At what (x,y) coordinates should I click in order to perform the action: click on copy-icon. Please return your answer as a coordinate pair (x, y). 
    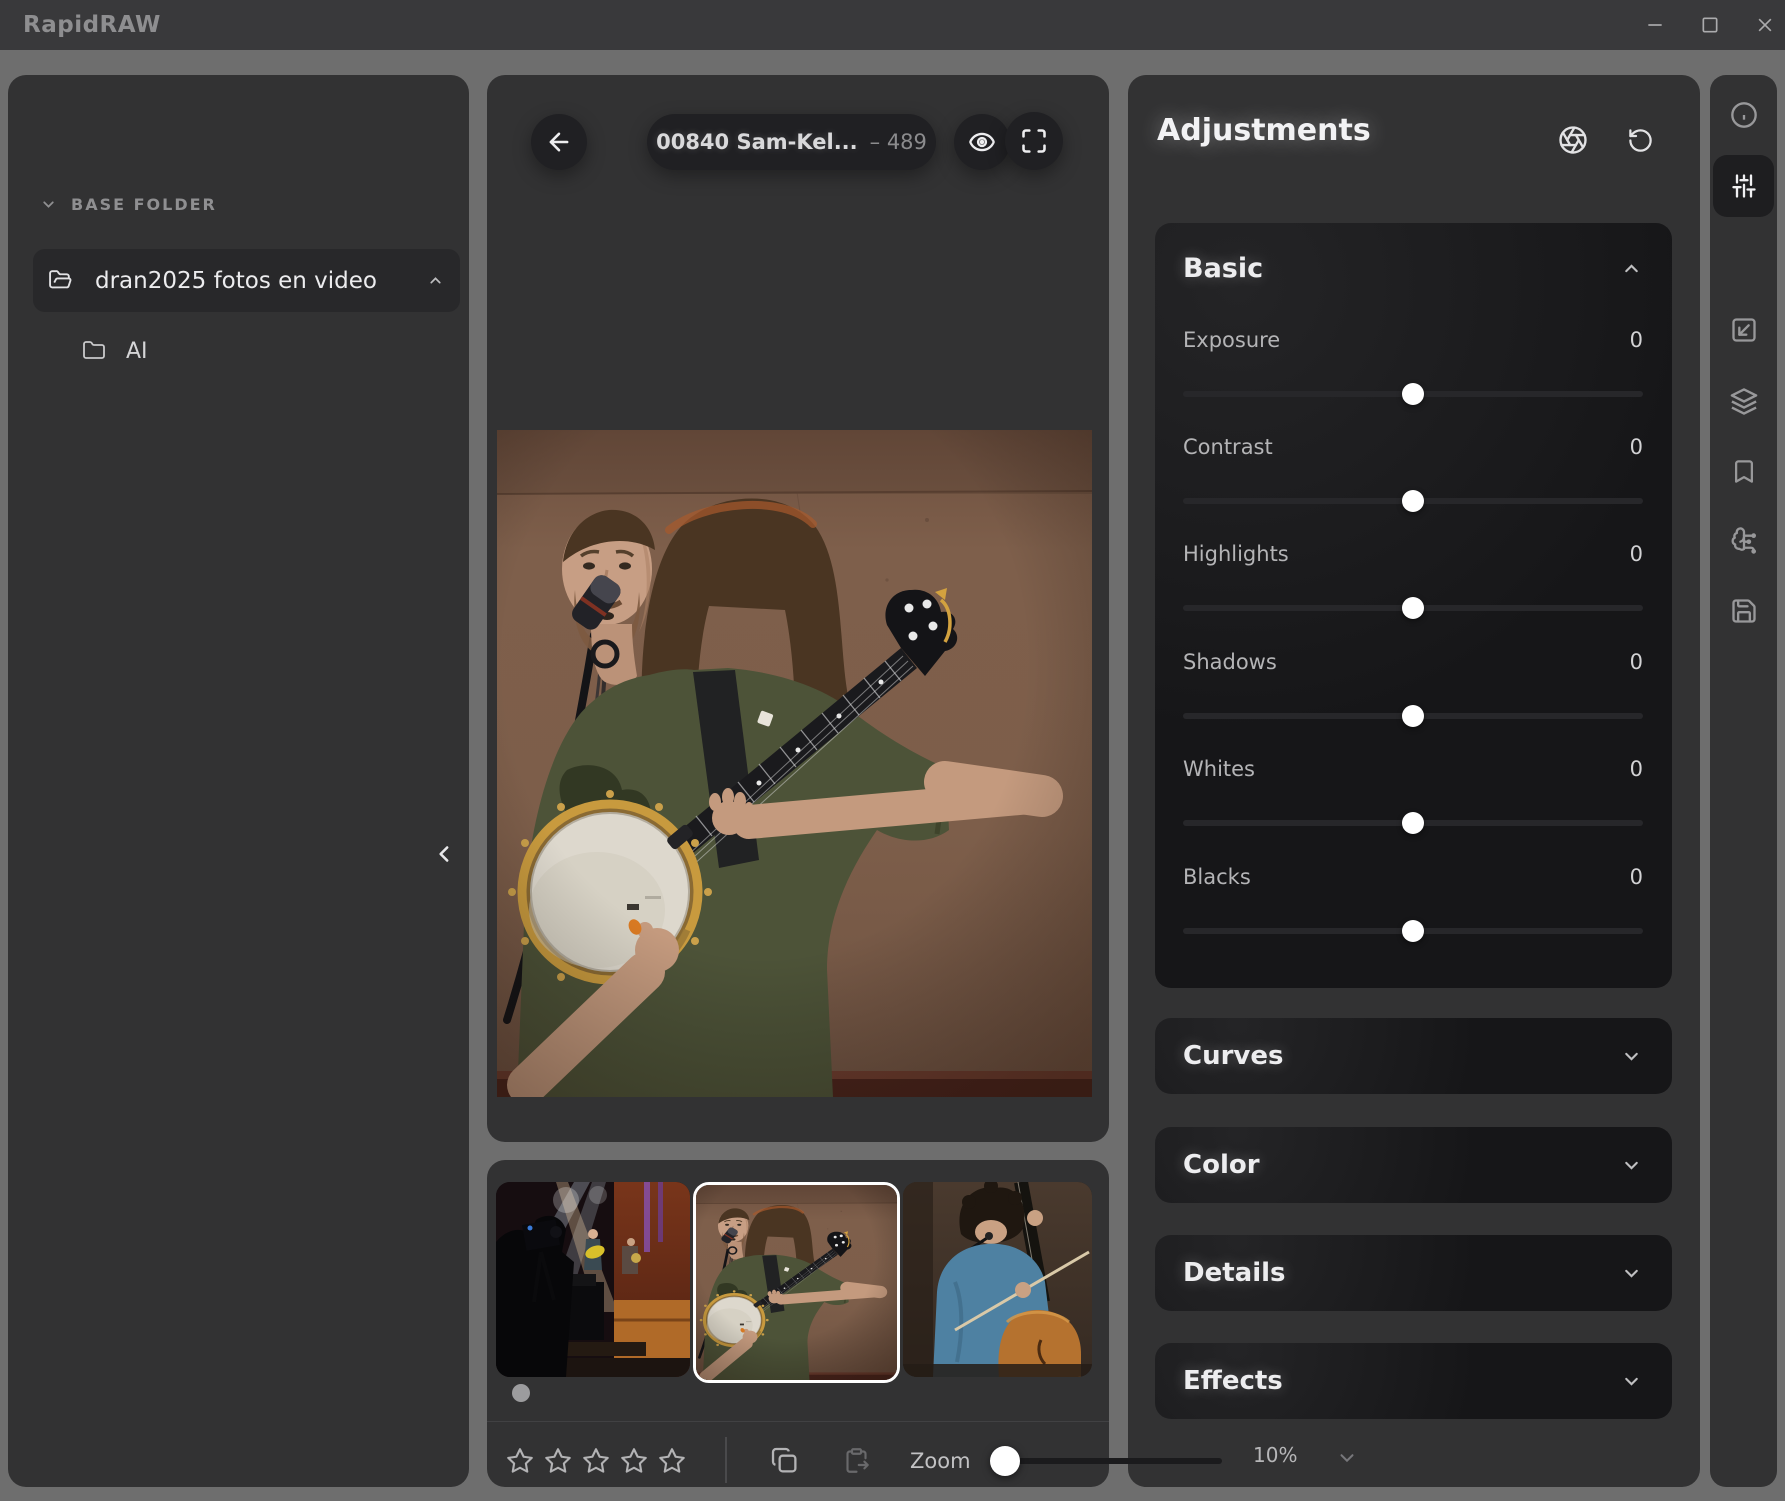
    Looking at the image, I should click on (784, 1460).